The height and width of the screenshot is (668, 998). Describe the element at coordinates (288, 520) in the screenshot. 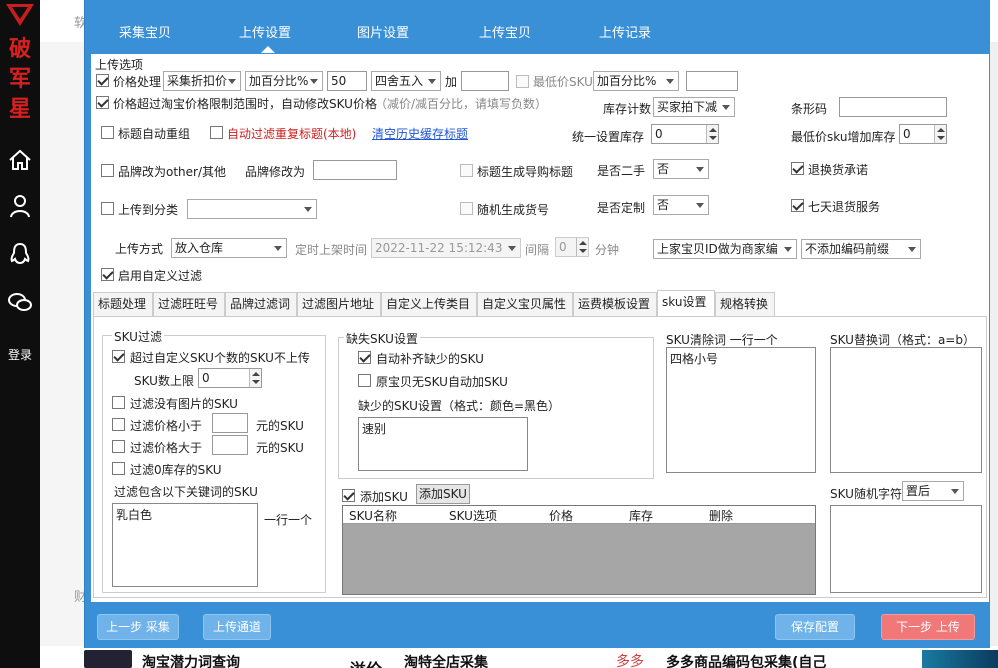

I see `per-line-hint: 一行一个` at that location.